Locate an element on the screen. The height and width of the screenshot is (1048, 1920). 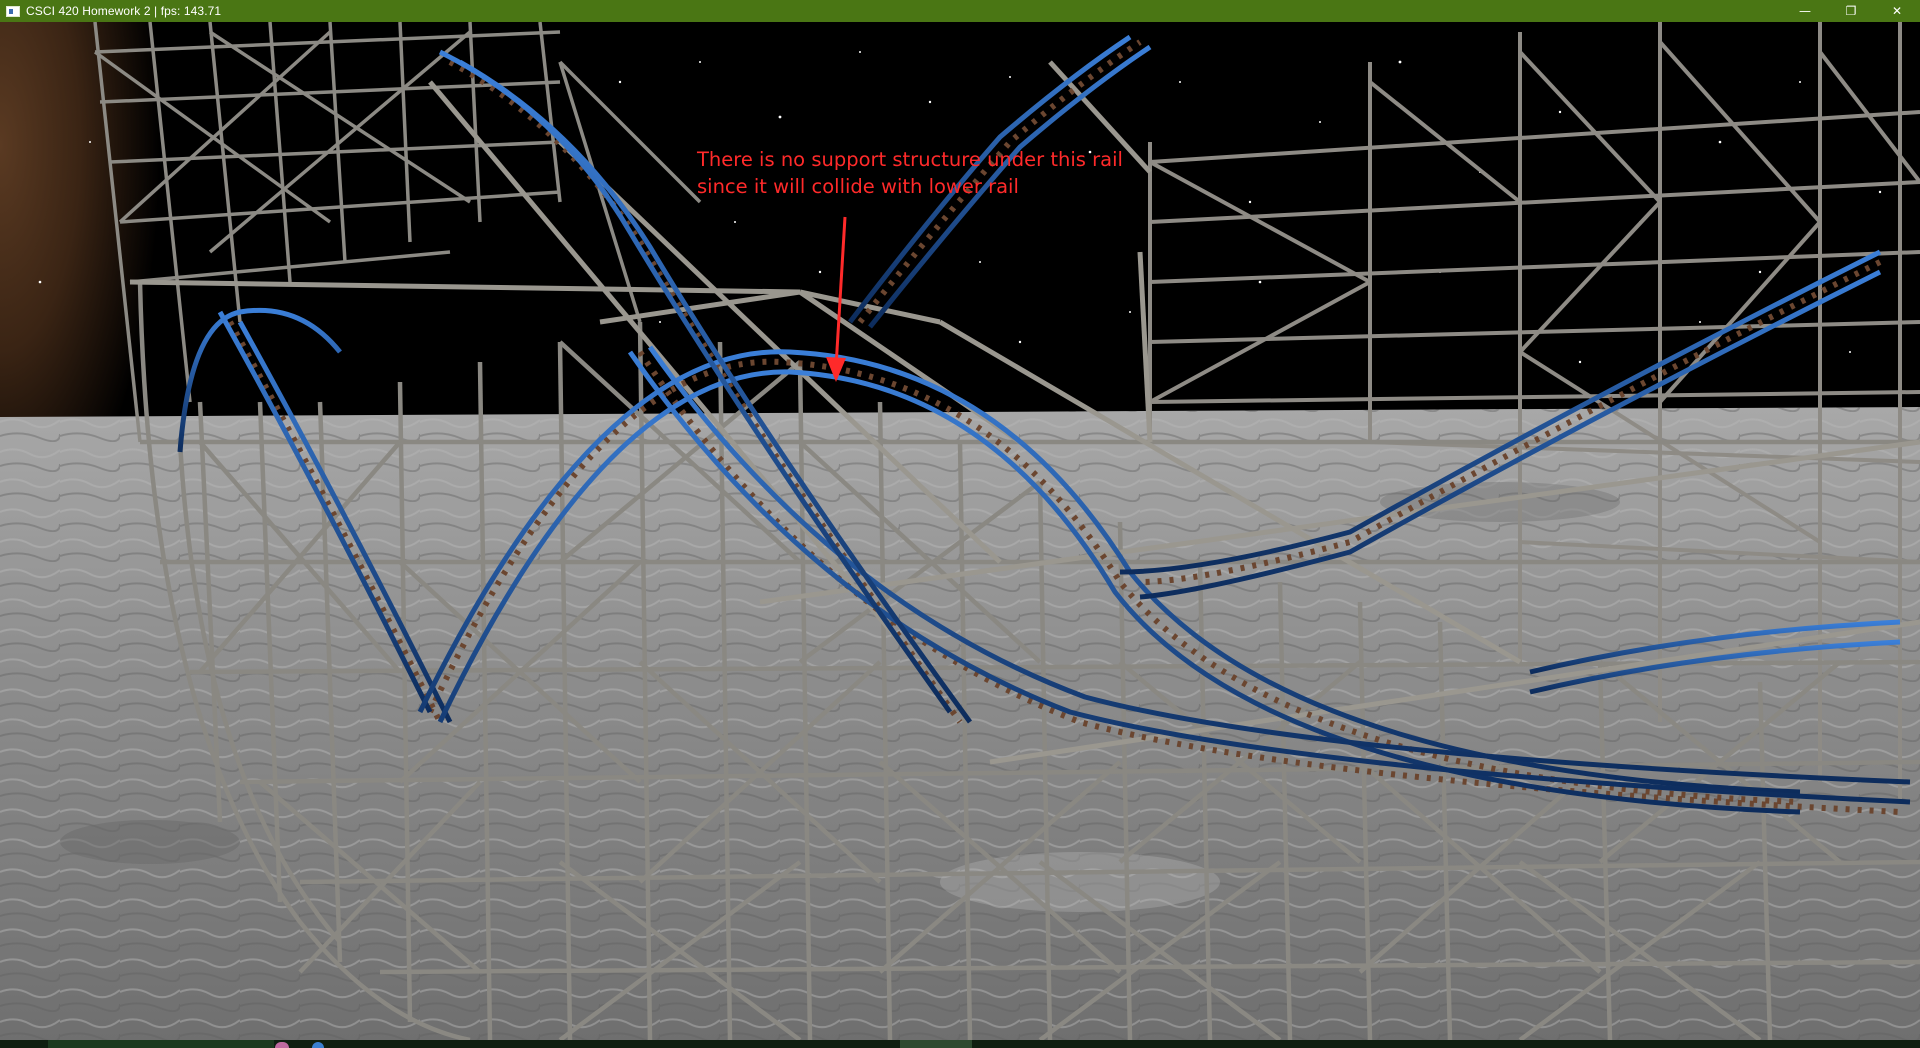
minimize-icon: — is located at coordinates (1805, 11).